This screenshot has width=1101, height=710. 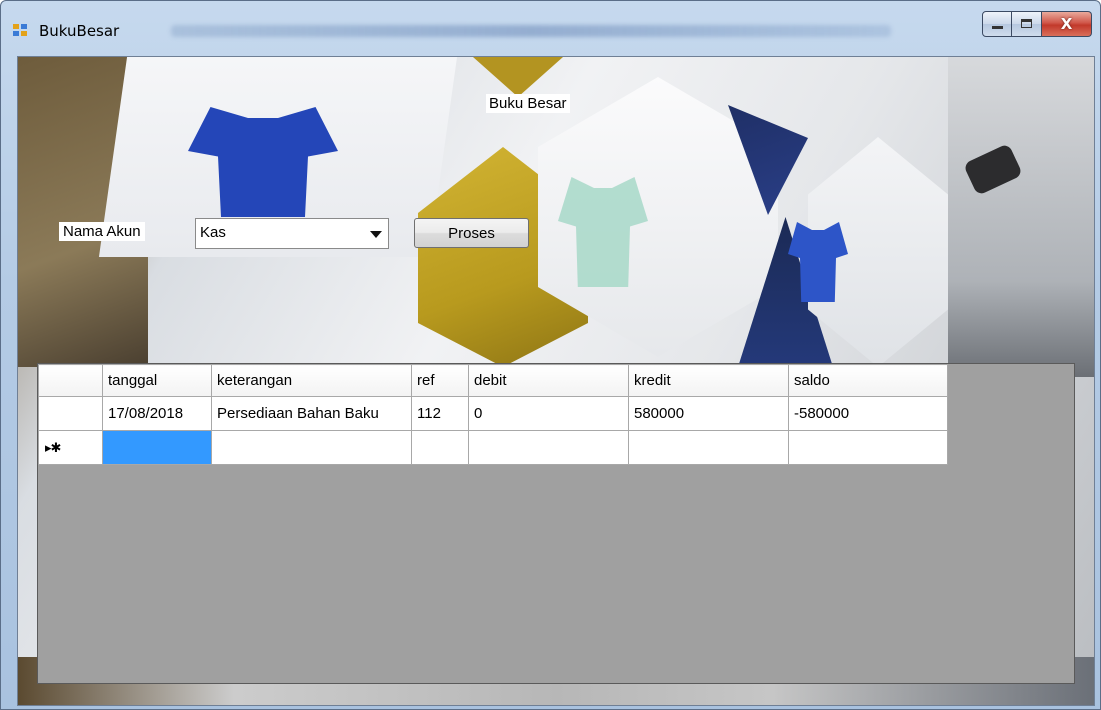 What do you see at coordinates (70, 380) in the screenshot?
I see `corner-header-cell` at bounding box center [70, 380].